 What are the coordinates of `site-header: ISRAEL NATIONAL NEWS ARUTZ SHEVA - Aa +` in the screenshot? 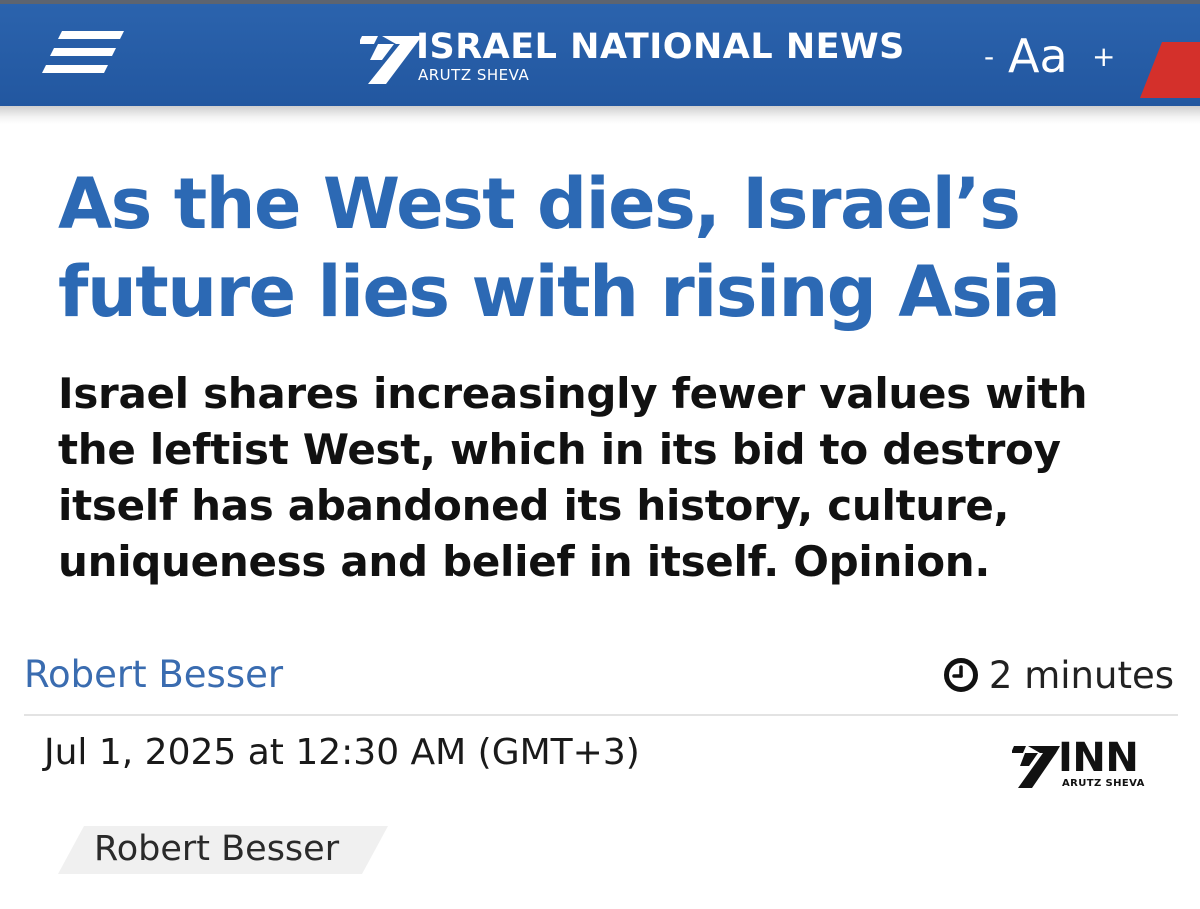 It's located at (600, 53).